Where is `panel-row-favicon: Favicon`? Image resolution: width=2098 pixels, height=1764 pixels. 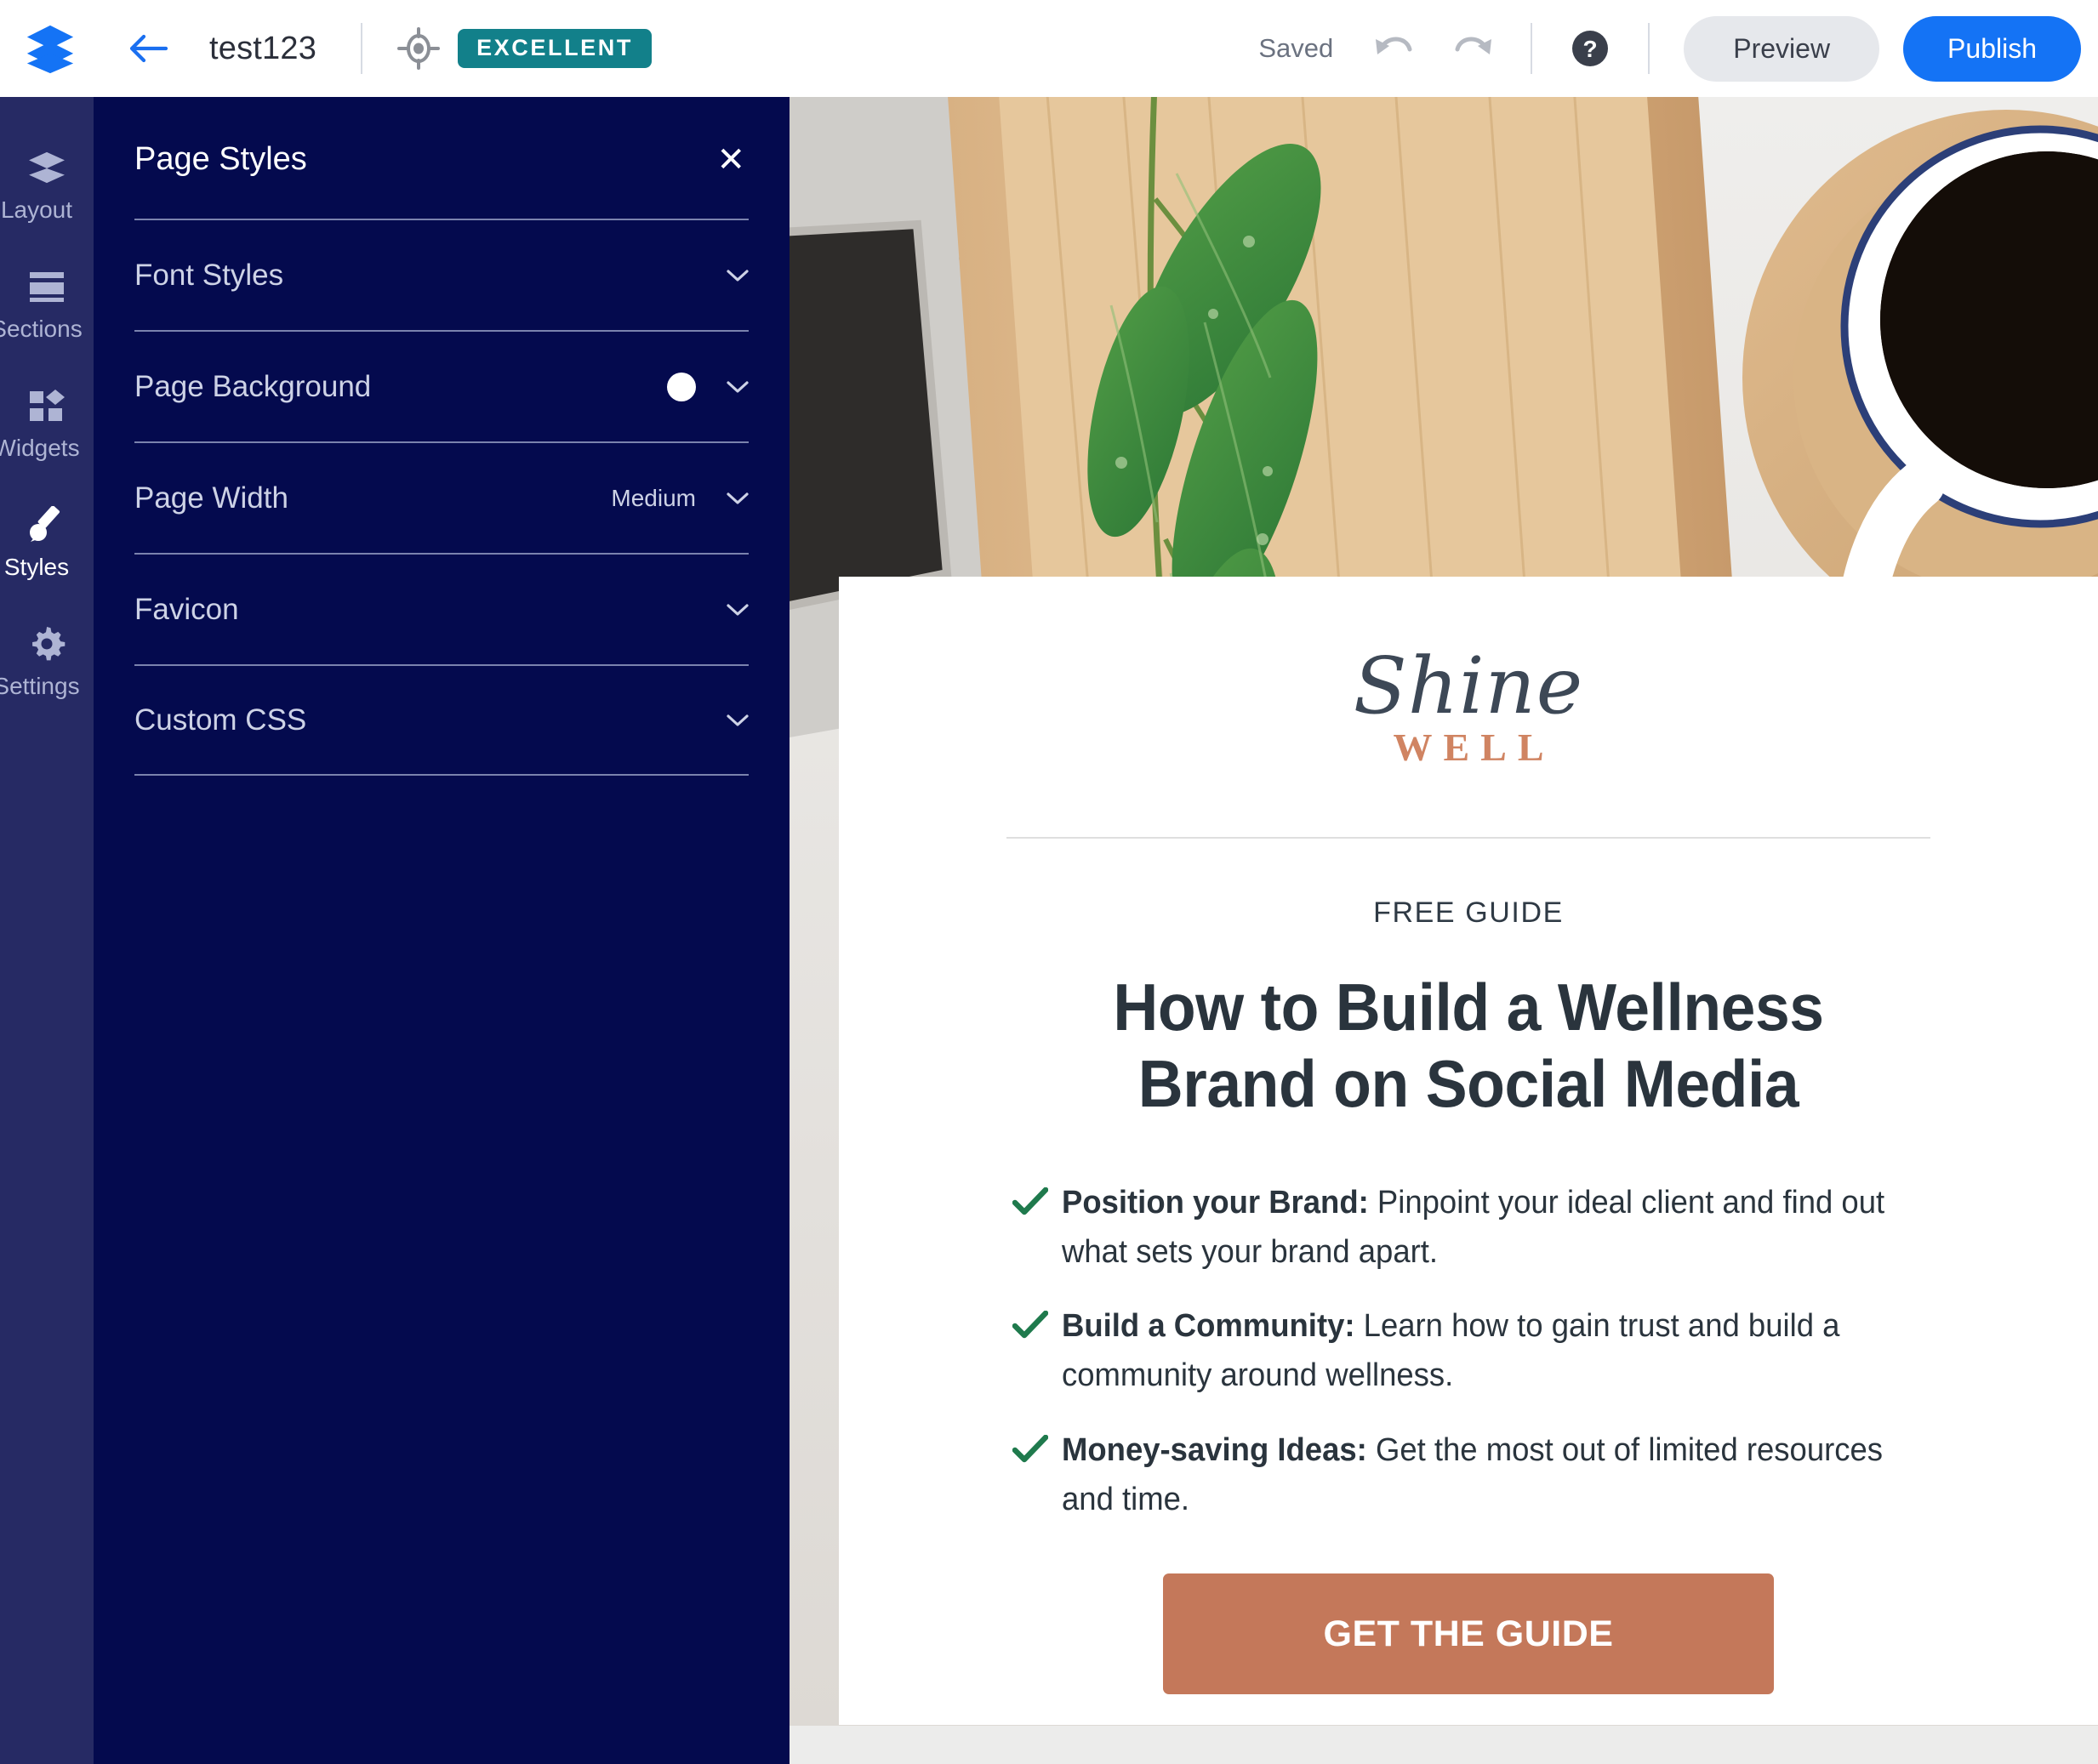 panel-row-favicon: Favicon is located at coordinates (441, 608).